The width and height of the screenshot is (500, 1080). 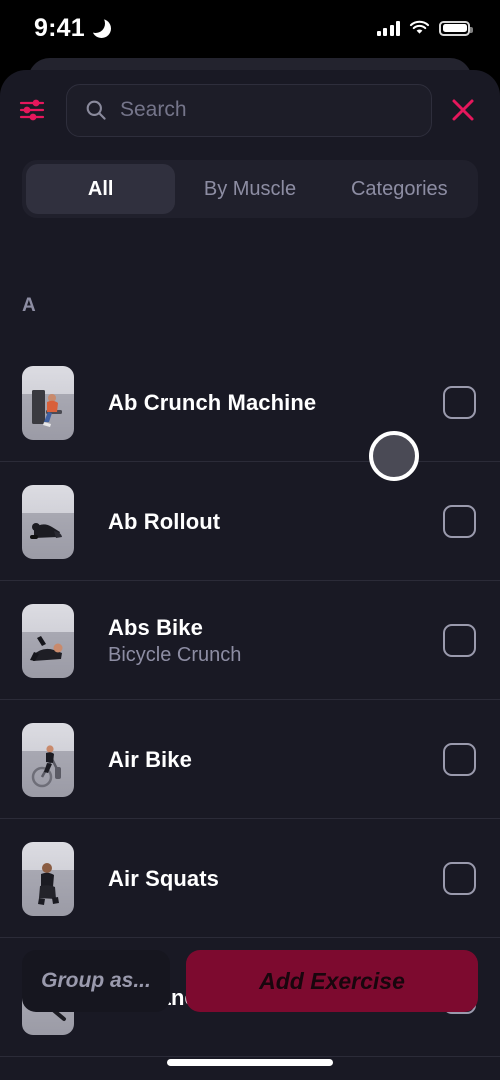 I want to click on add-exercise-button: Add Exercise, so click(x=332, y=981).